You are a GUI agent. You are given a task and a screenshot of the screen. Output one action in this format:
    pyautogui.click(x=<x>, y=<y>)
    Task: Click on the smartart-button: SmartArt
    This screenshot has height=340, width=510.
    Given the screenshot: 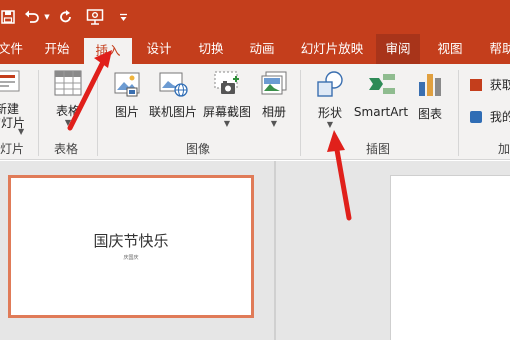 What is the action you would take?
    pyautogui.click(x=381, y=94)
    